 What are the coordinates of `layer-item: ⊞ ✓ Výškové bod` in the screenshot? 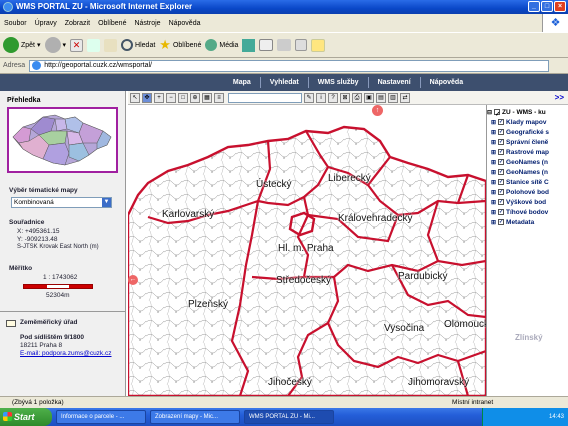 It's located at (527, 202).